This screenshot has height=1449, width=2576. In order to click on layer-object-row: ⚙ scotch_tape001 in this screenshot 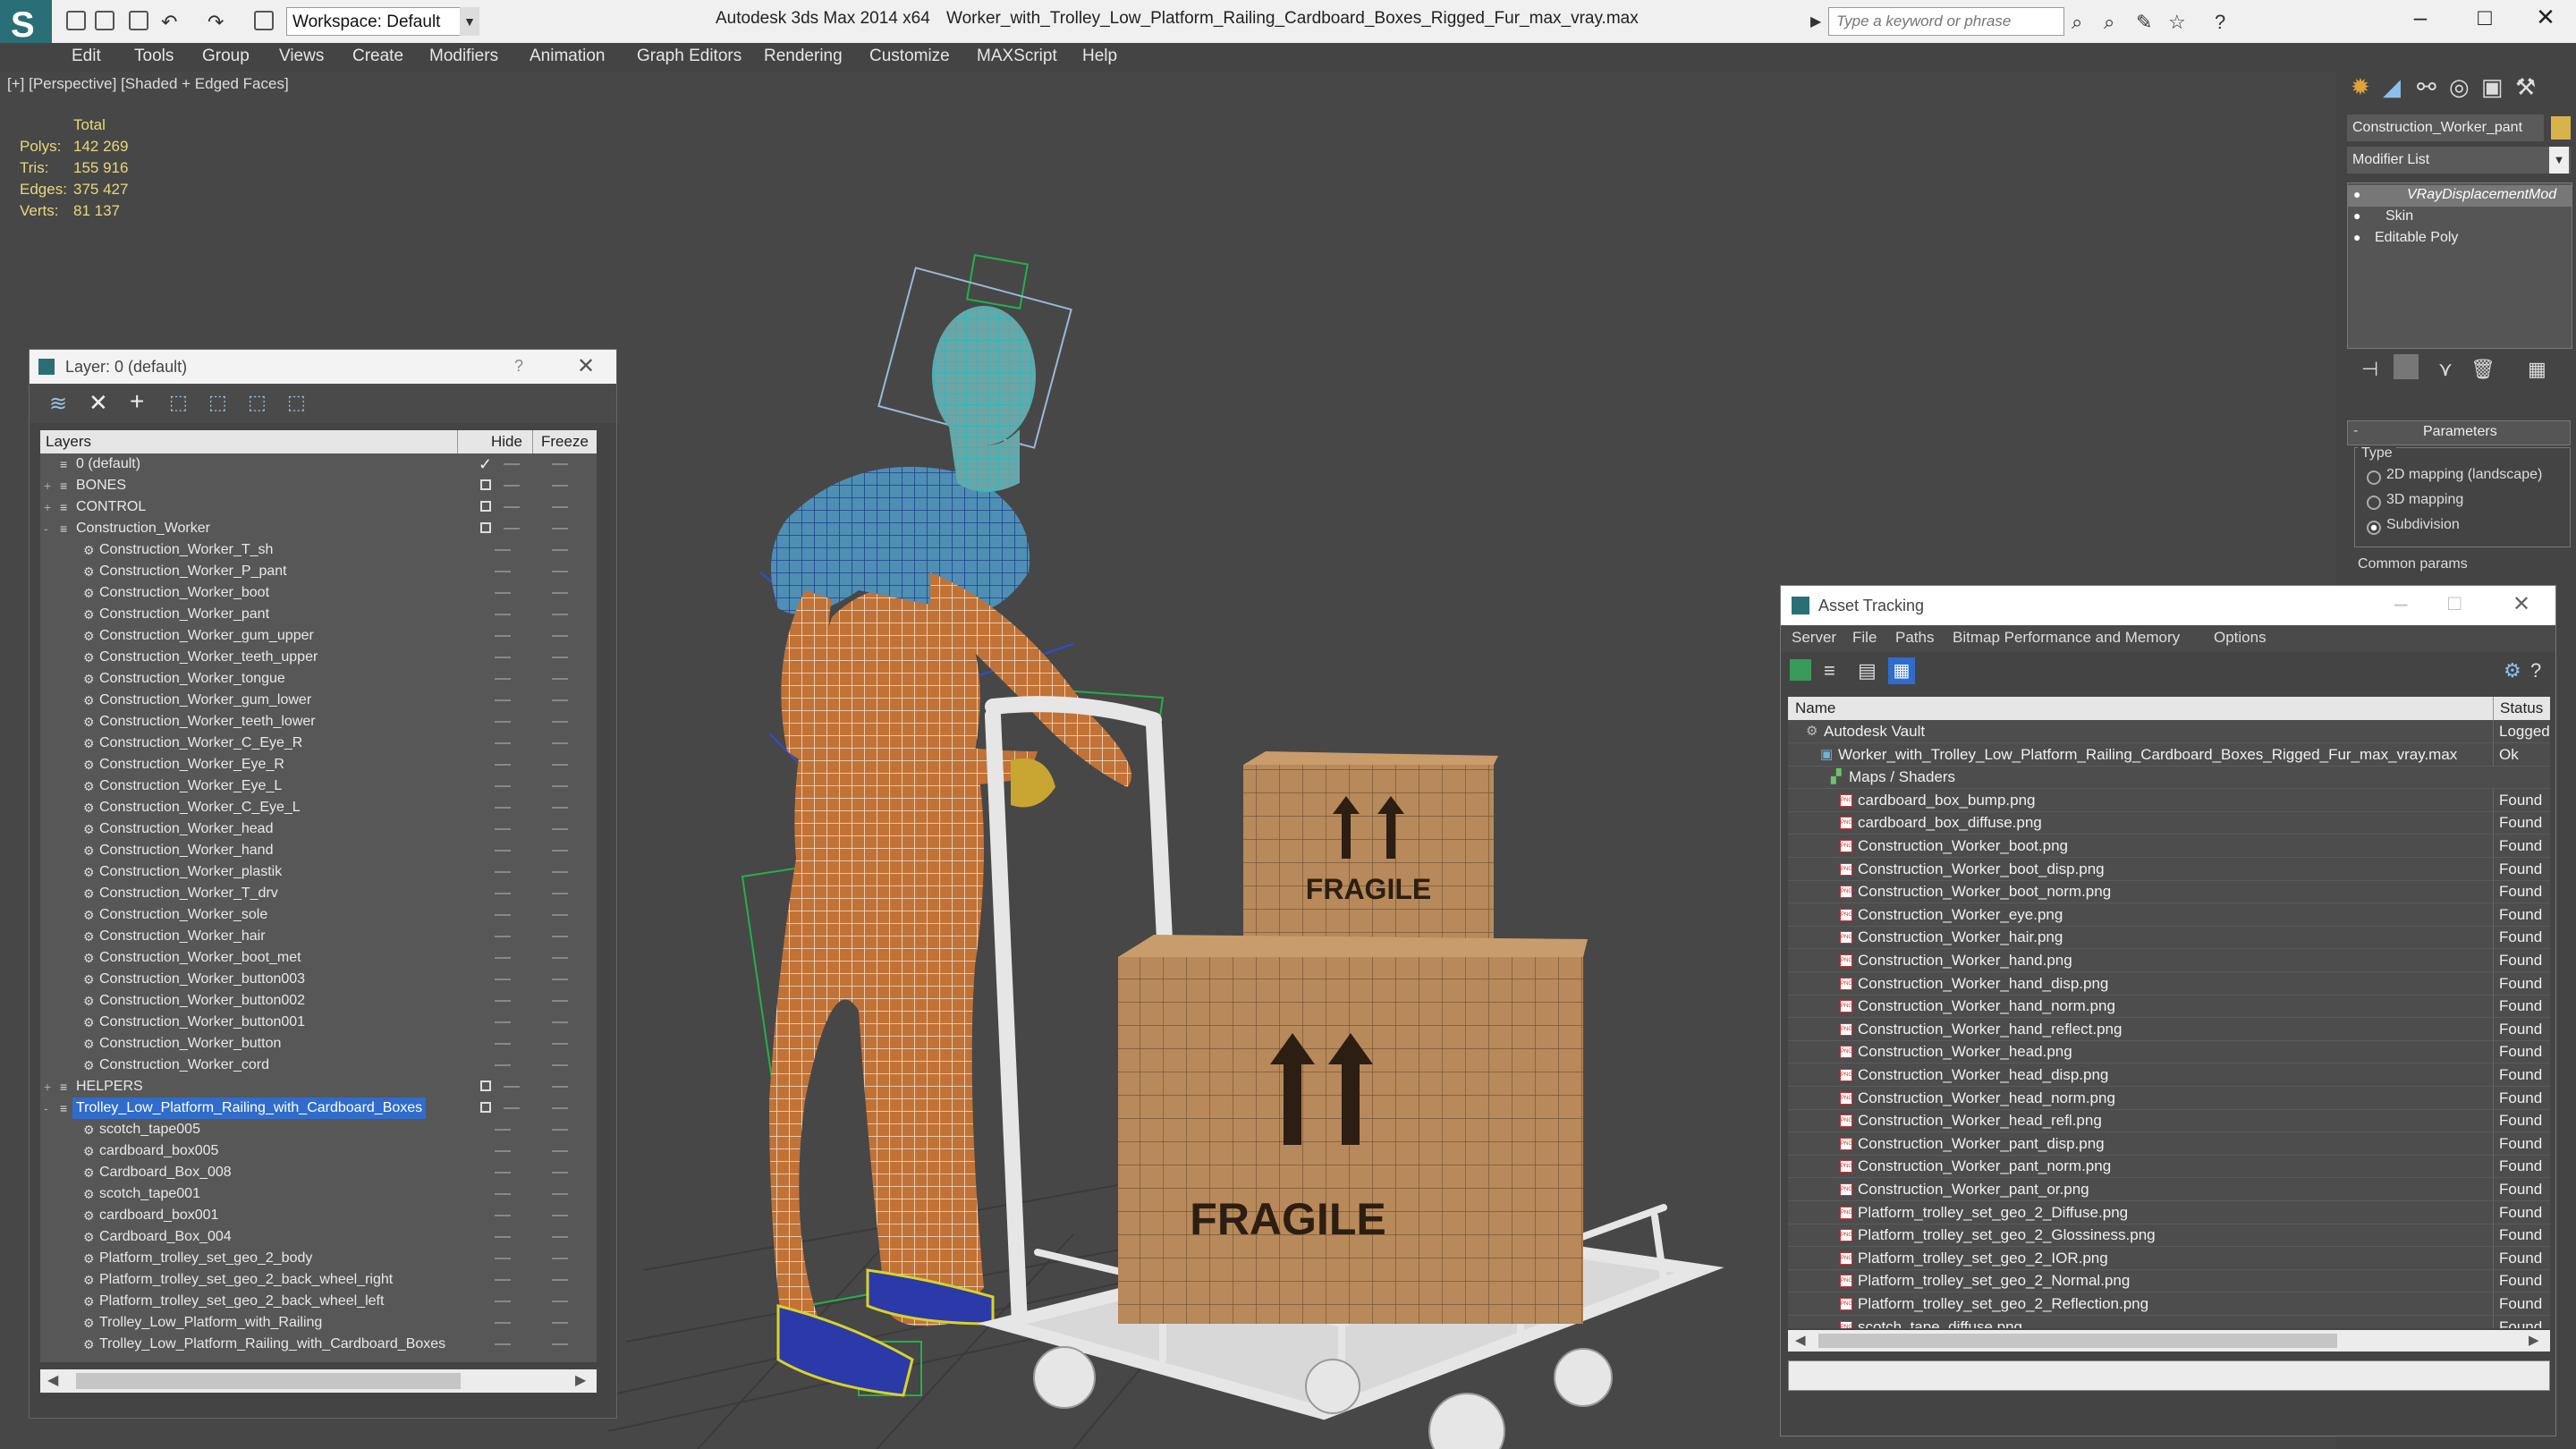, I will do `click(318, 1194)`.